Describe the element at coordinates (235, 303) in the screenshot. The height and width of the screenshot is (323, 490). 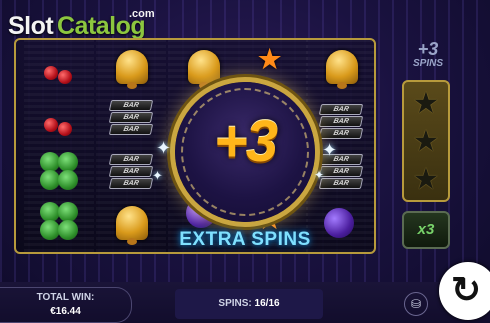
I see `spins-label: SPINS:` at that location.